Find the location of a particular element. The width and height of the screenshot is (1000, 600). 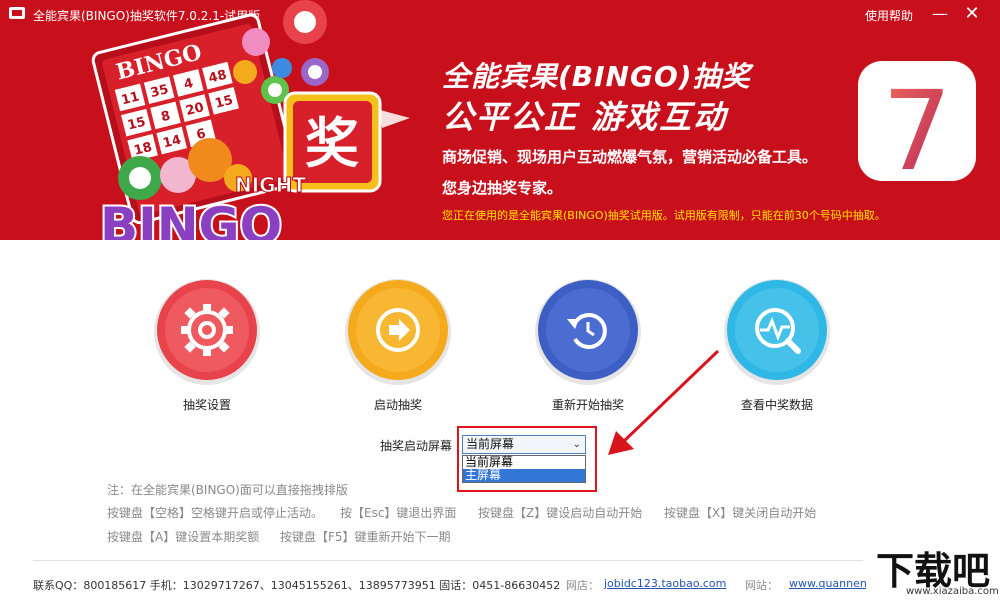

hero-title: 全能宾果(BINGO)抽奖 is located at coordinates (596, 76).